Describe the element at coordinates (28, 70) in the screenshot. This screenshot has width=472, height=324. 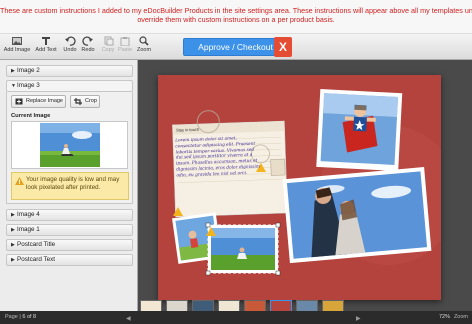
I see `accordion-image-2-label: Image 2` at that location.